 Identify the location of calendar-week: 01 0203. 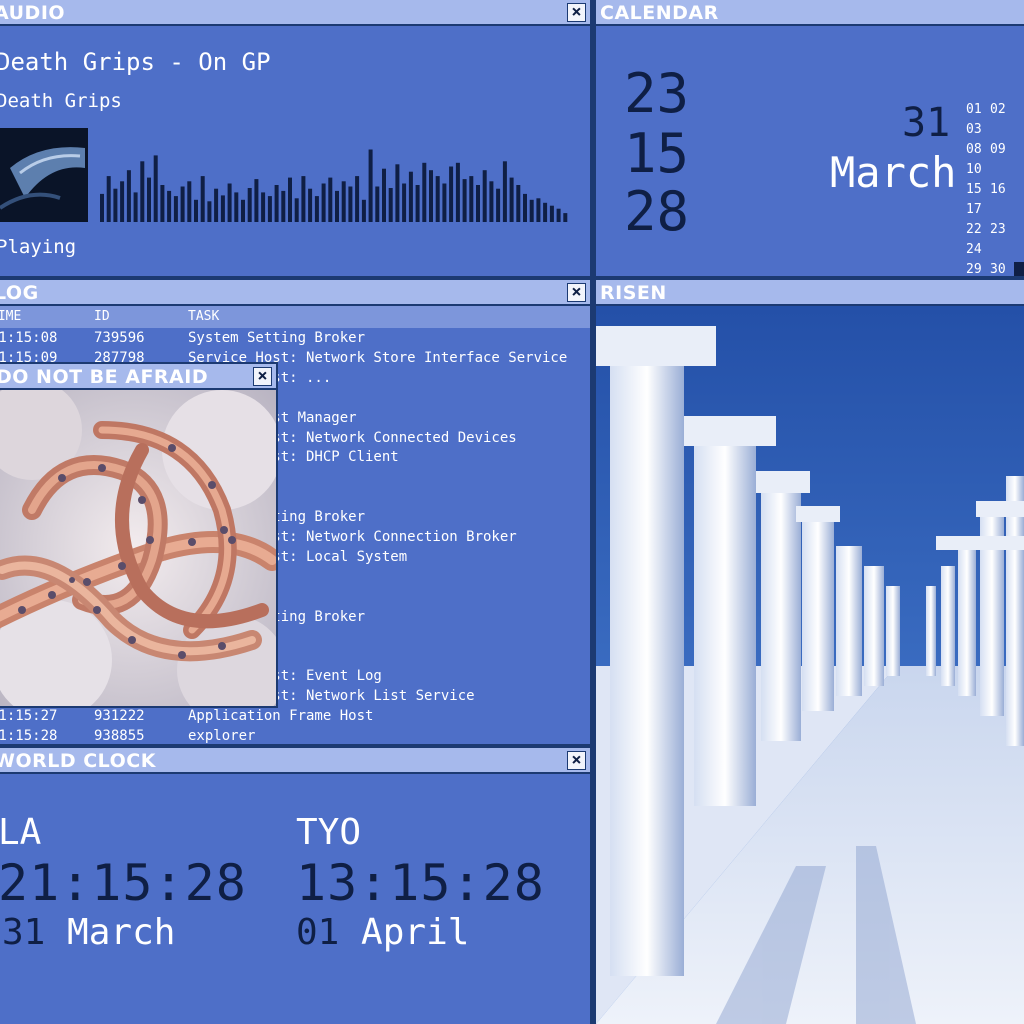
(995, 120).